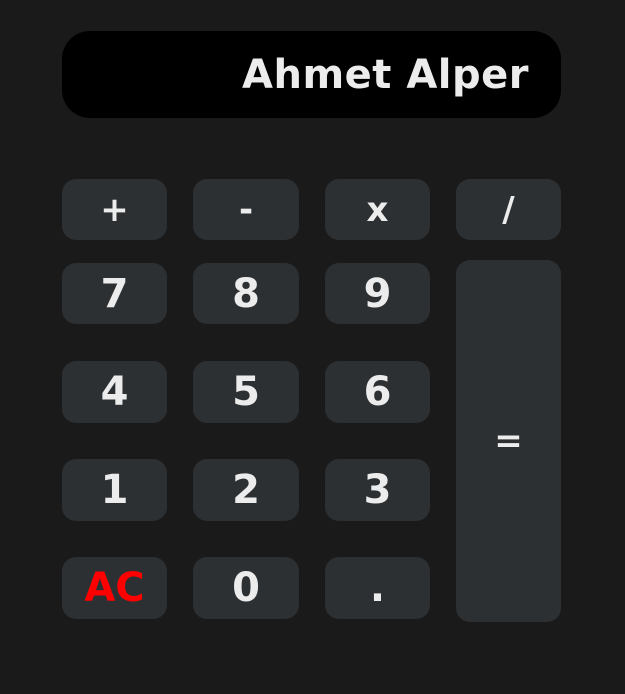 This screenshot has width=625, height=694. What do you see at coordinates (377, 209) in the screenshot?
I see `multiply-button: x` at bounding box center [377, 209].